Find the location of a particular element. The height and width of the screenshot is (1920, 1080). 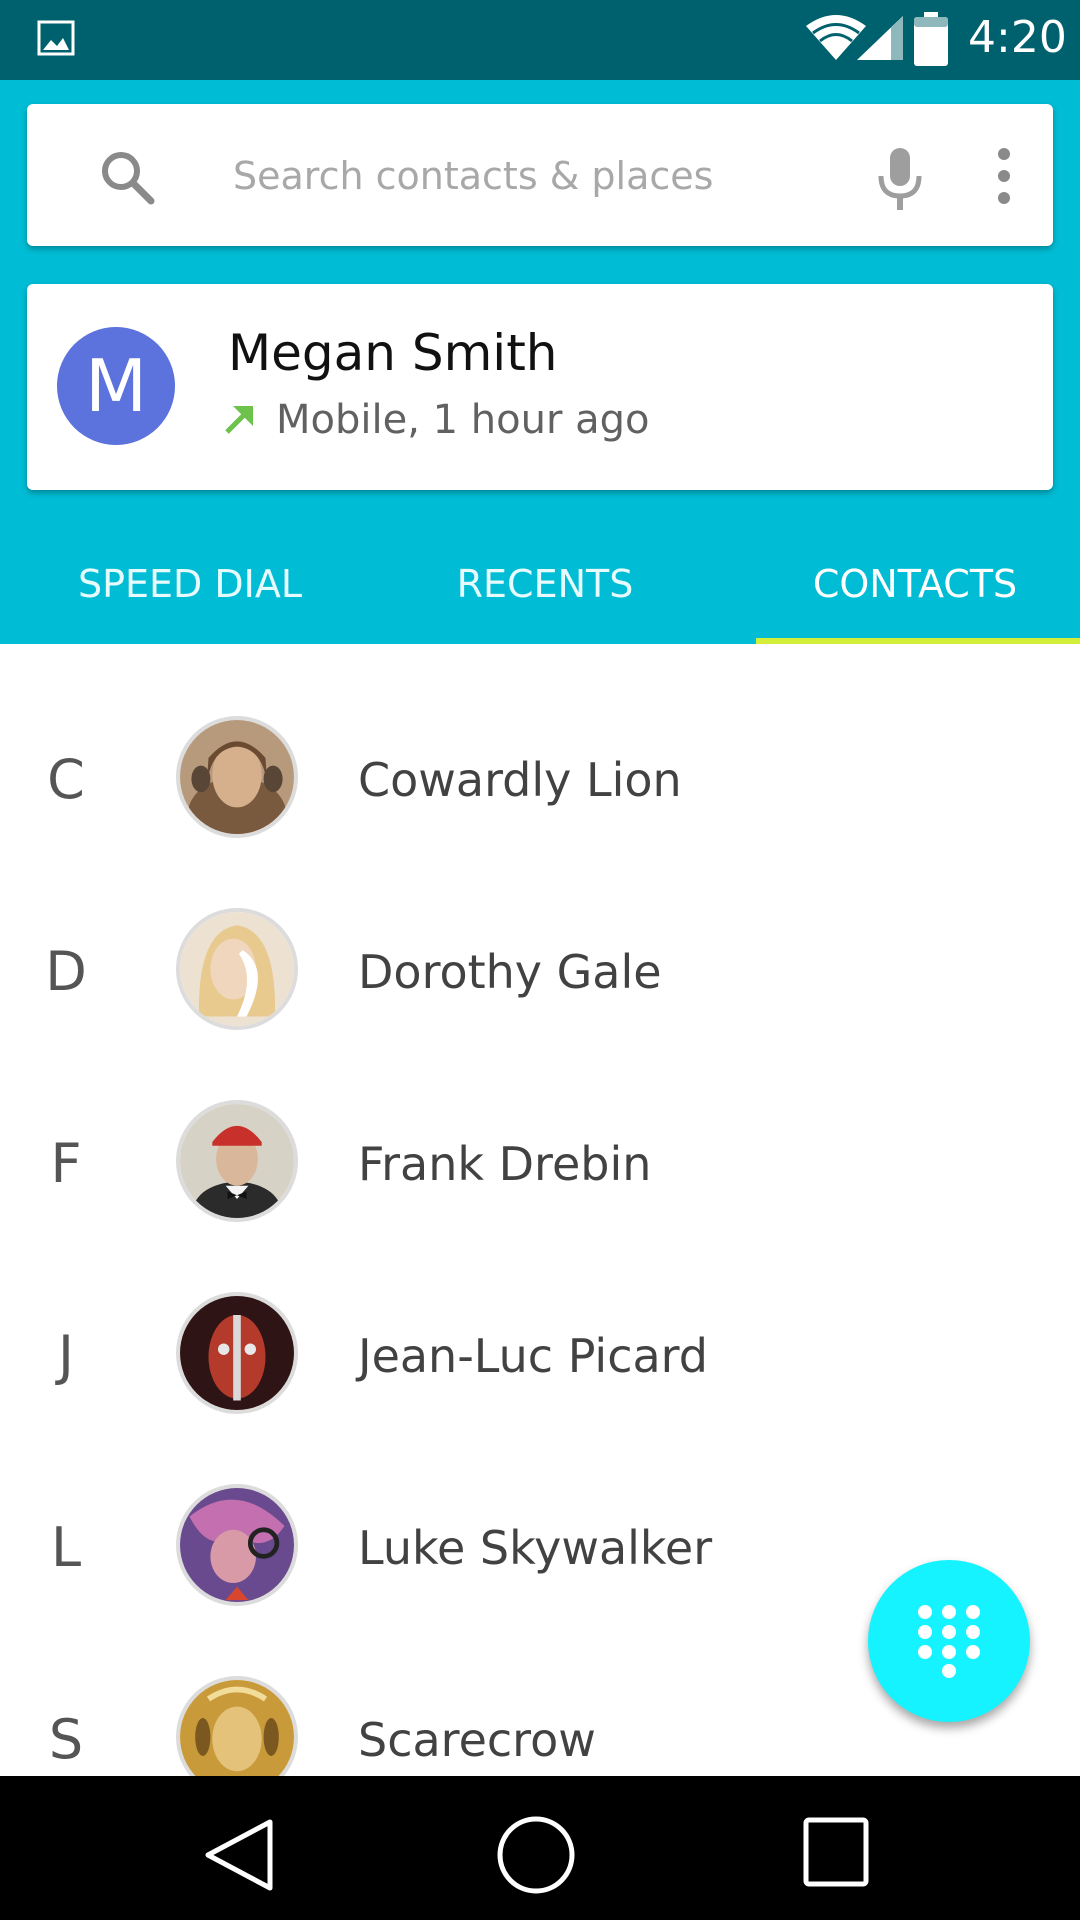

contact-name: Jean-Luc Picard is located at coordinates (533, 1356).